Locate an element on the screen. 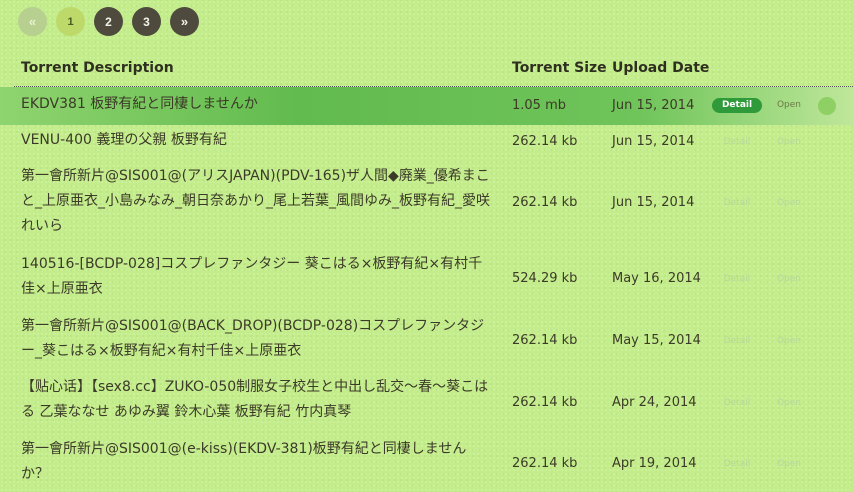 The height and width of the screenshot is (492, 853). header-description: Torrent Description is located at coordinates (97, 68).